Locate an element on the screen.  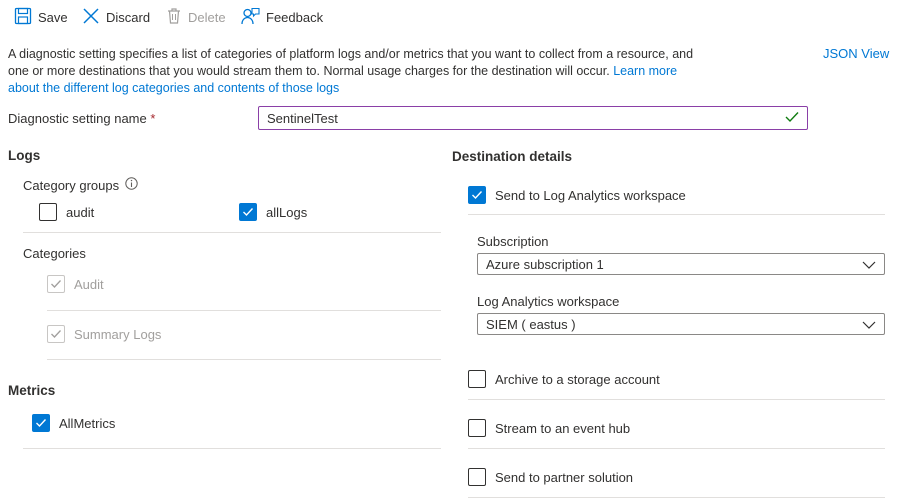
category-summary-logs-checkbox: Summary Logs is located at coordinates (104, 334).